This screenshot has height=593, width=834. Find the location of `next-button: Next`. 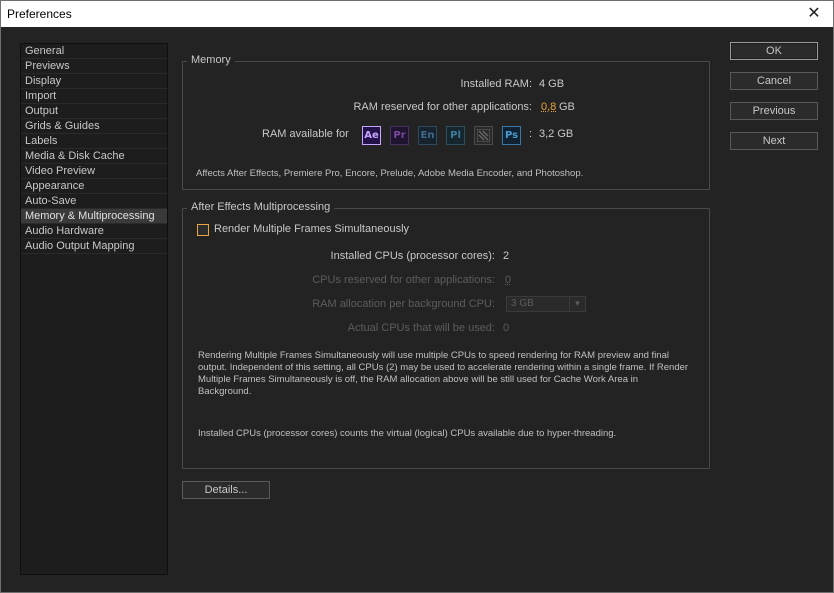

next-button: Next is located at coordinates (774, 141).